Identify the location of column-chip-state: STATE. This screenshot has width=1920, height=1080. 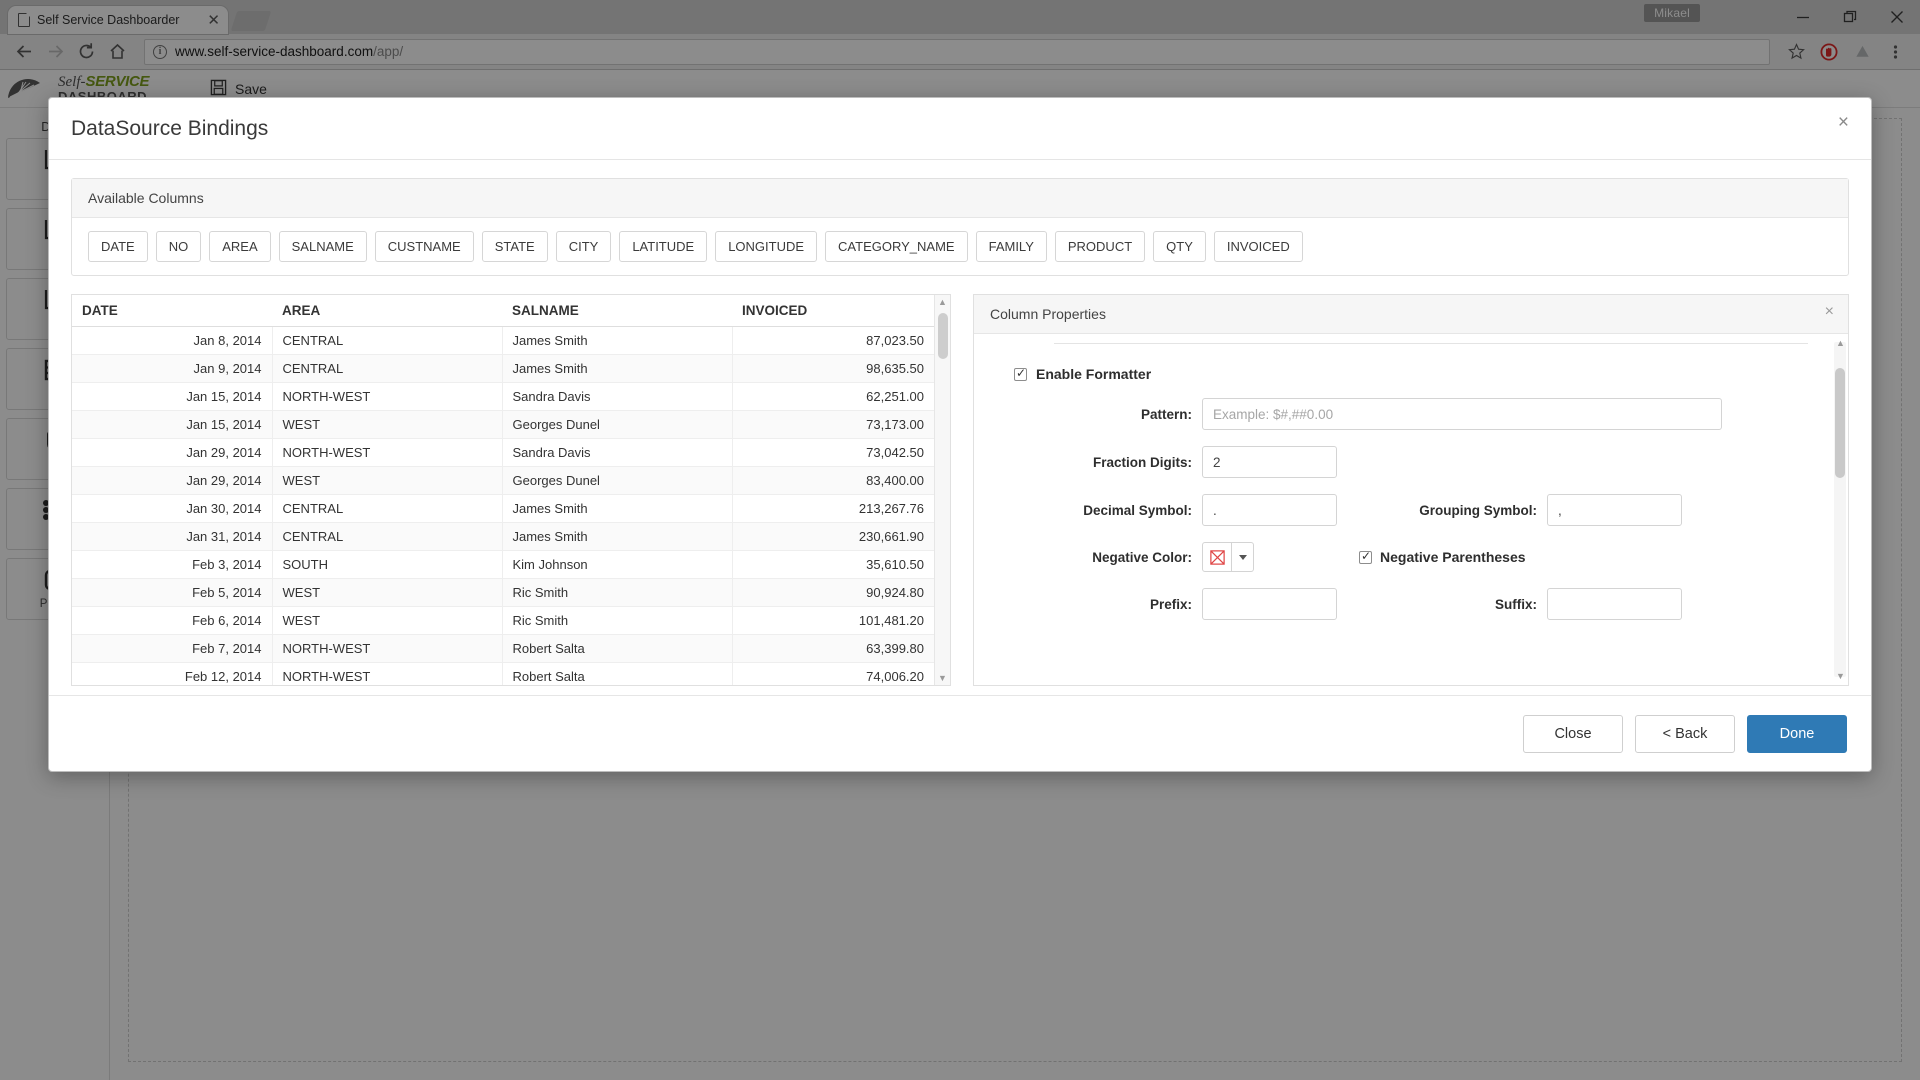
(514, 246).